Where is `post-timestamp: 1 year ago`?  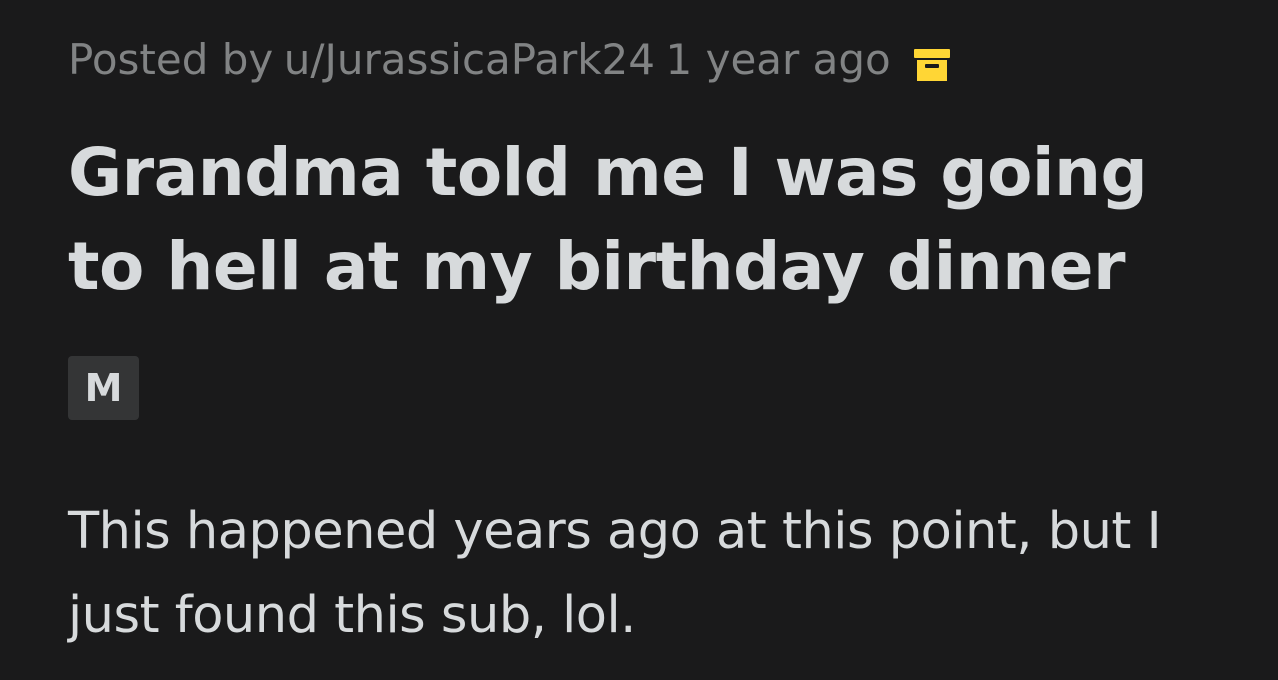 post-timestamp: 1 year ago is located at coordinates (778, 60).